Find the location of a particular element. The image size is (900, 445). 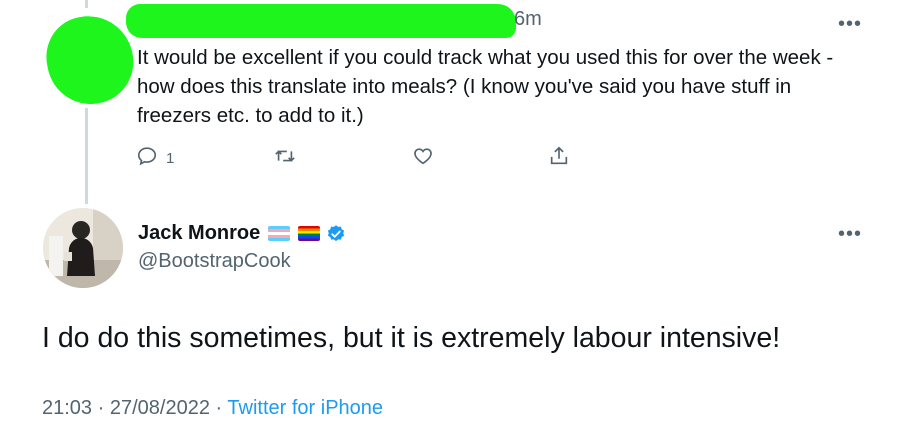

tweet-time: 21:03 is located at coordinates (67, 408).